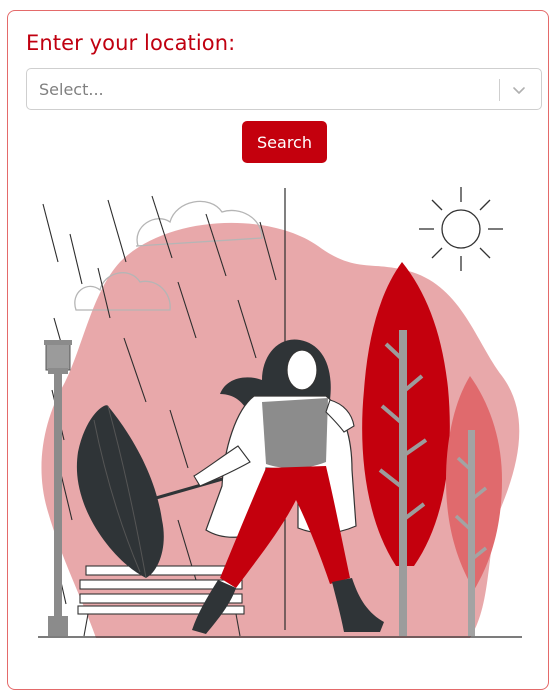 The image size is (552, 690). Describe the element at coordinates (461, 229) in the screenshot. I see `sun-icon` at that location.